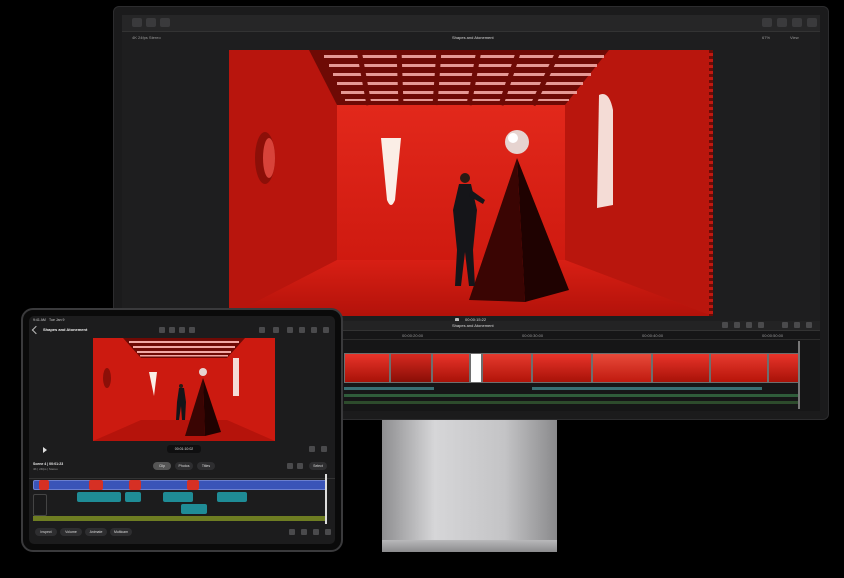  Describe the element at coordinates (324, 449) in the screenshot. I see `expand-icon` at that location.